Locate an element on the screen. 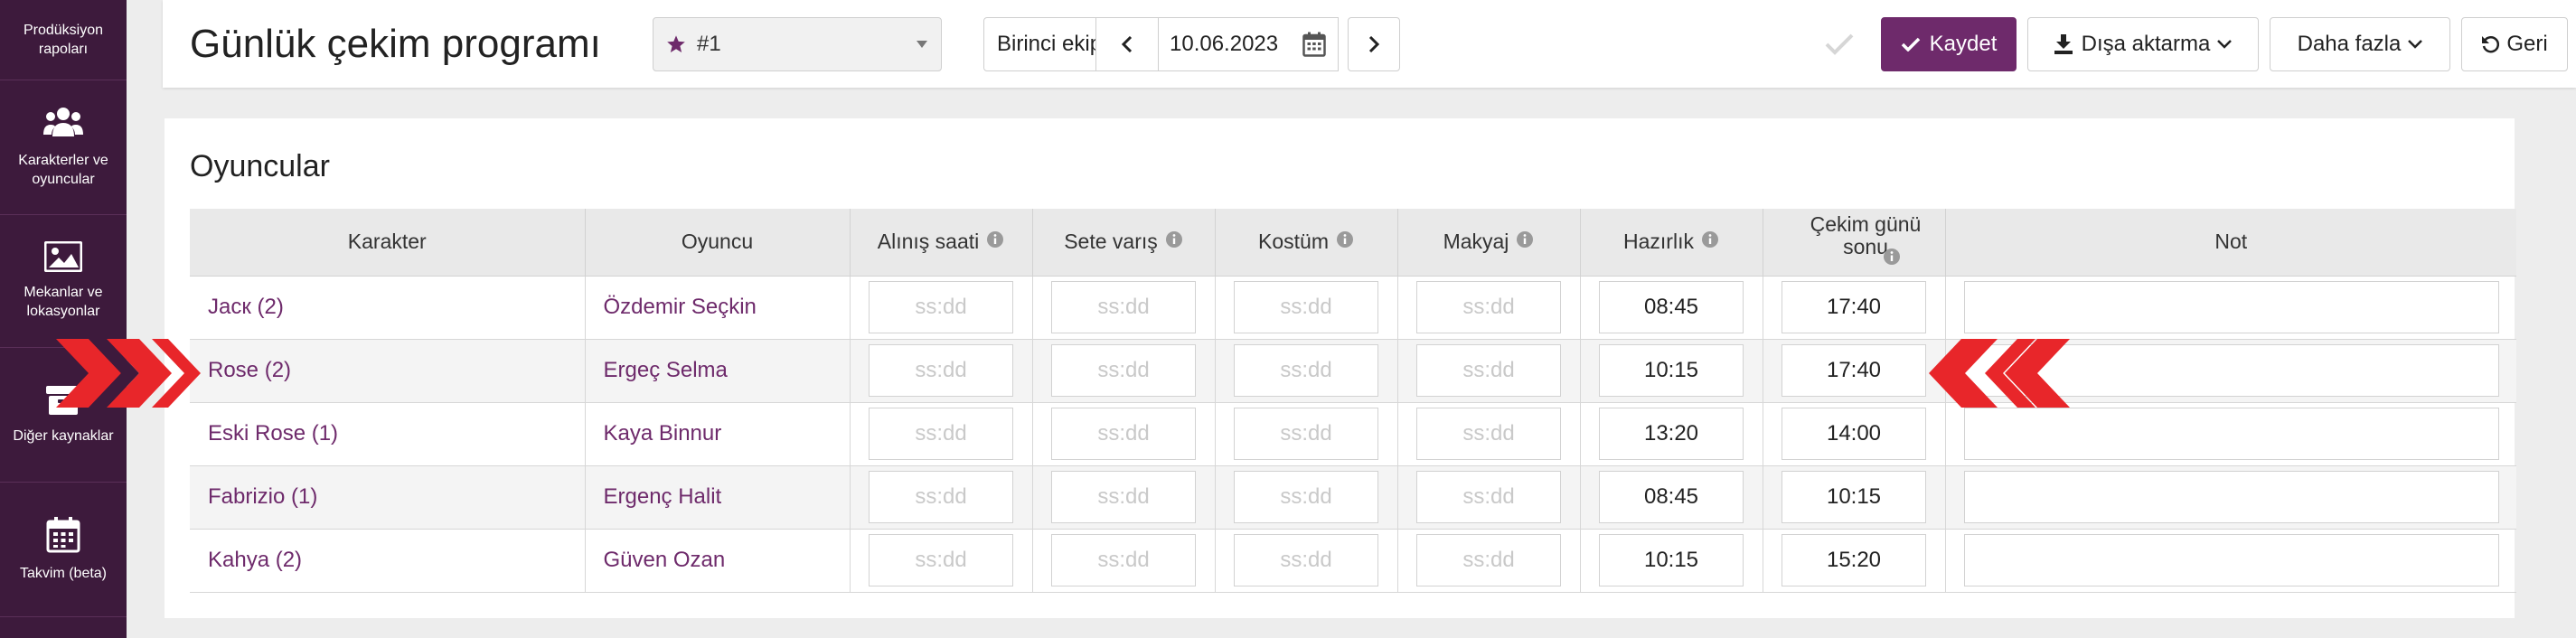 The image size is (2576, 638). export-button: Dışa aktarma is located at coordinates (2143, 44).